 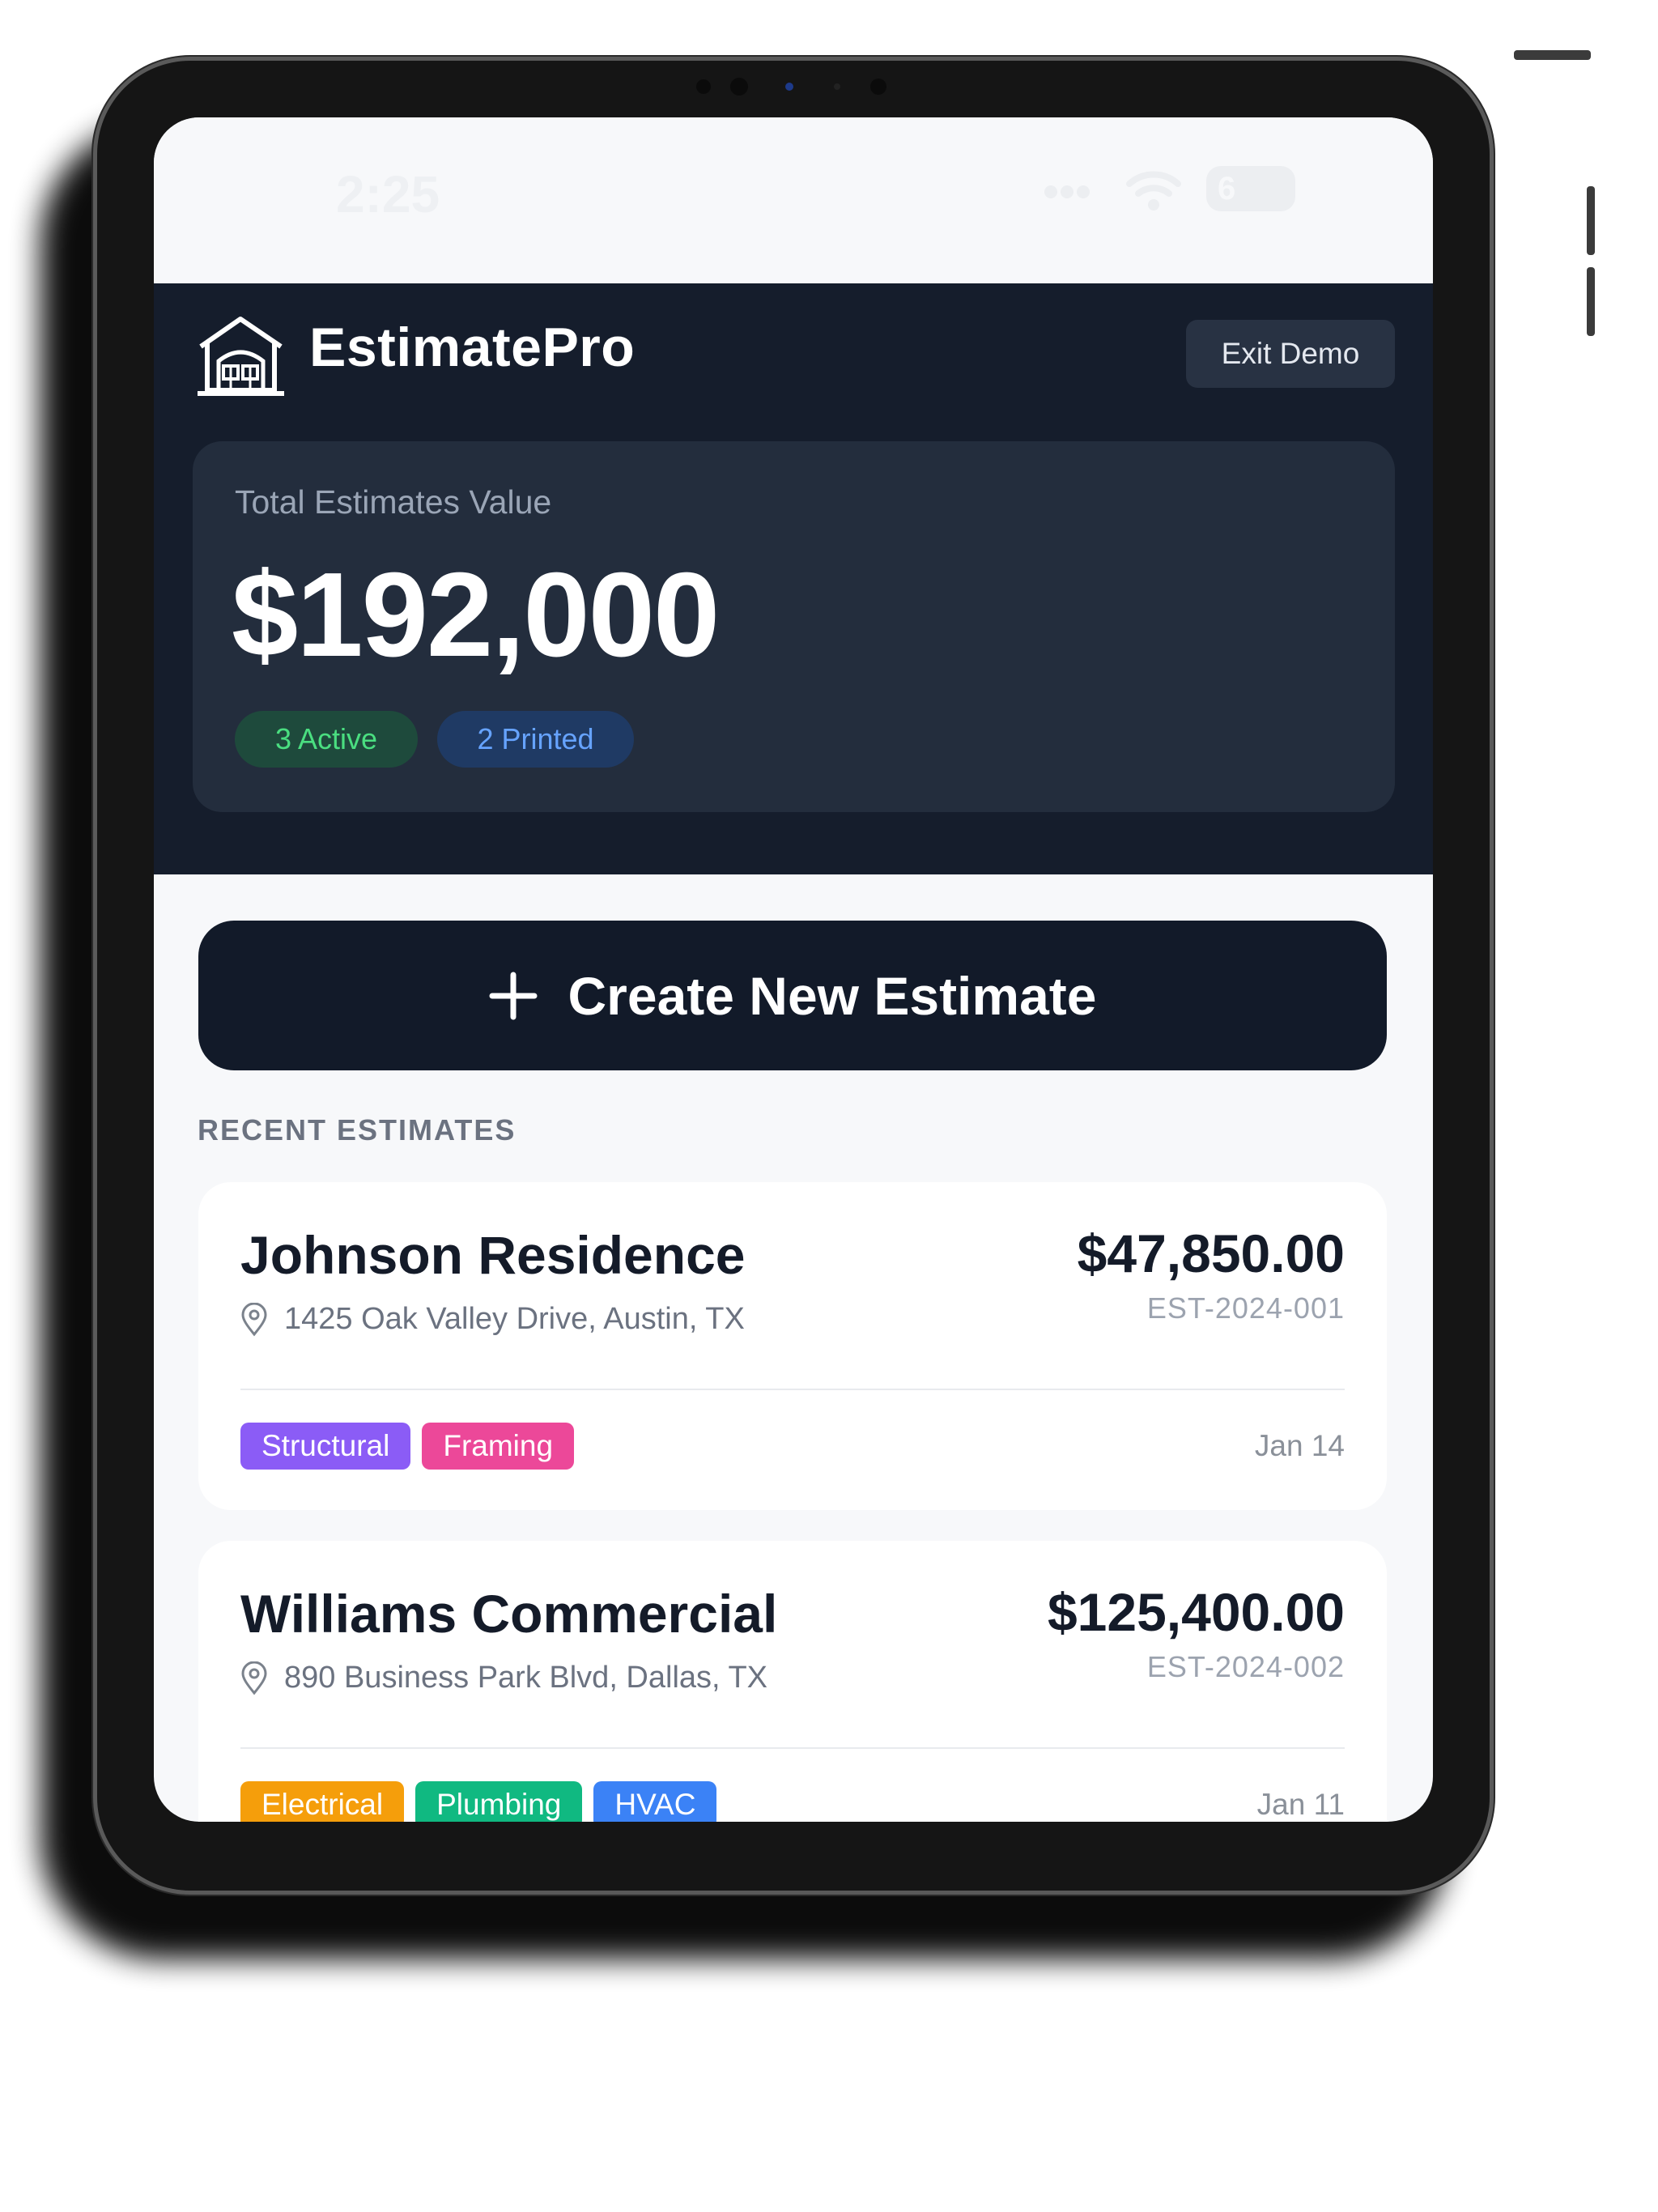 I want to click on camera-array, so click(x=793, y=87).